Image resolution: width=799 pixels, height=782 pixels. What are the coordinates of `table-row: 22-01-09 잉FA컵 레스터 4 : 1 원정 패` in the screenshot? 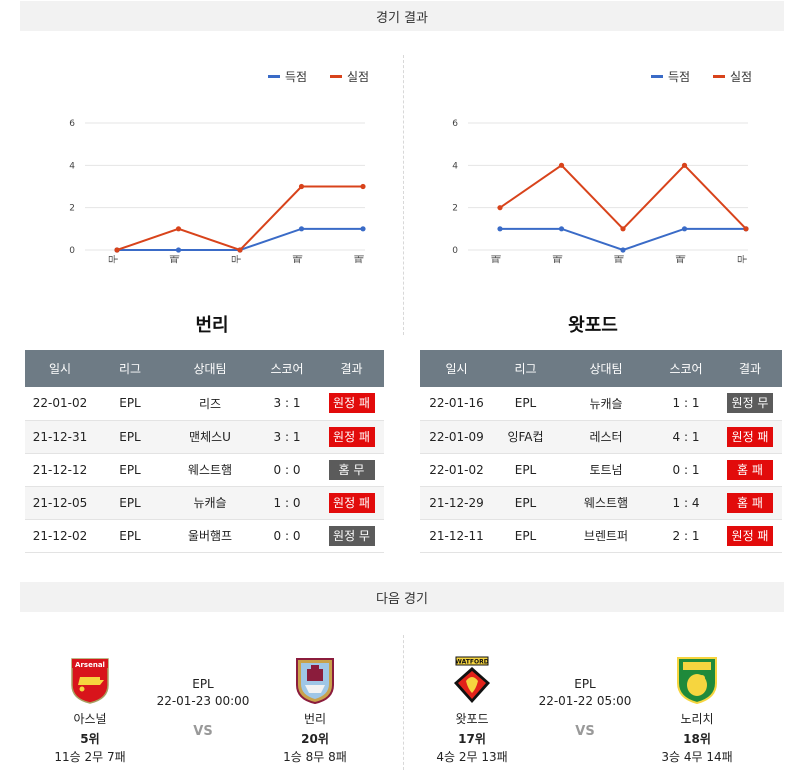 It's located at (601, 437).